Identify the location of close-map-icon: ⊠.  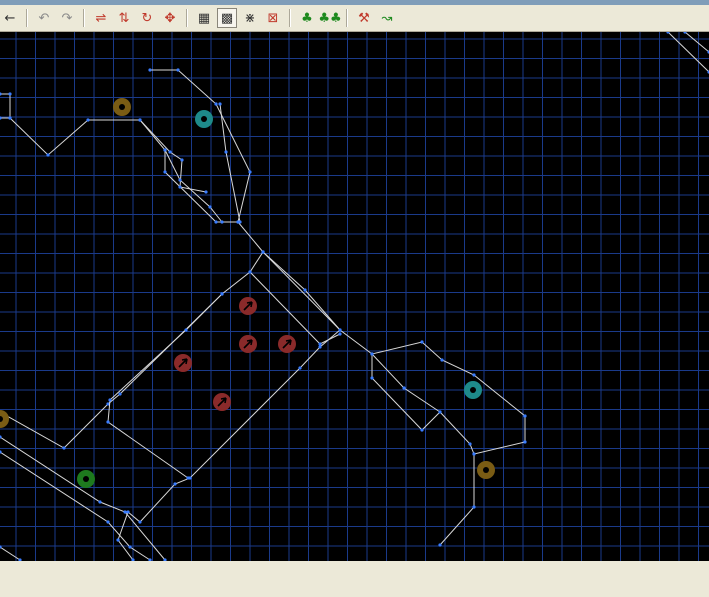
(273, 18).